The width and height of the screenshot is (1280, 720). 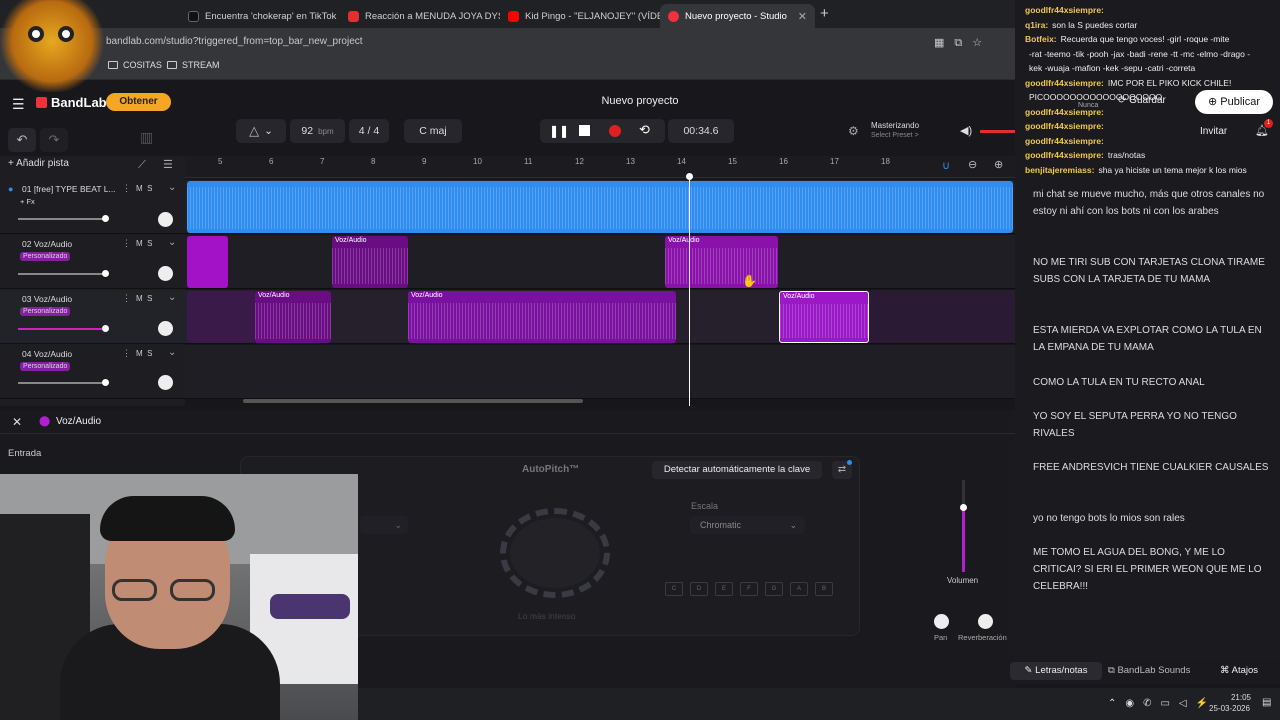 What do you see at coordinates (1239, 670) in the screenshot?
I see `shortcuts-button: ⌘ Atajos` at bounding box center [1239, 670].